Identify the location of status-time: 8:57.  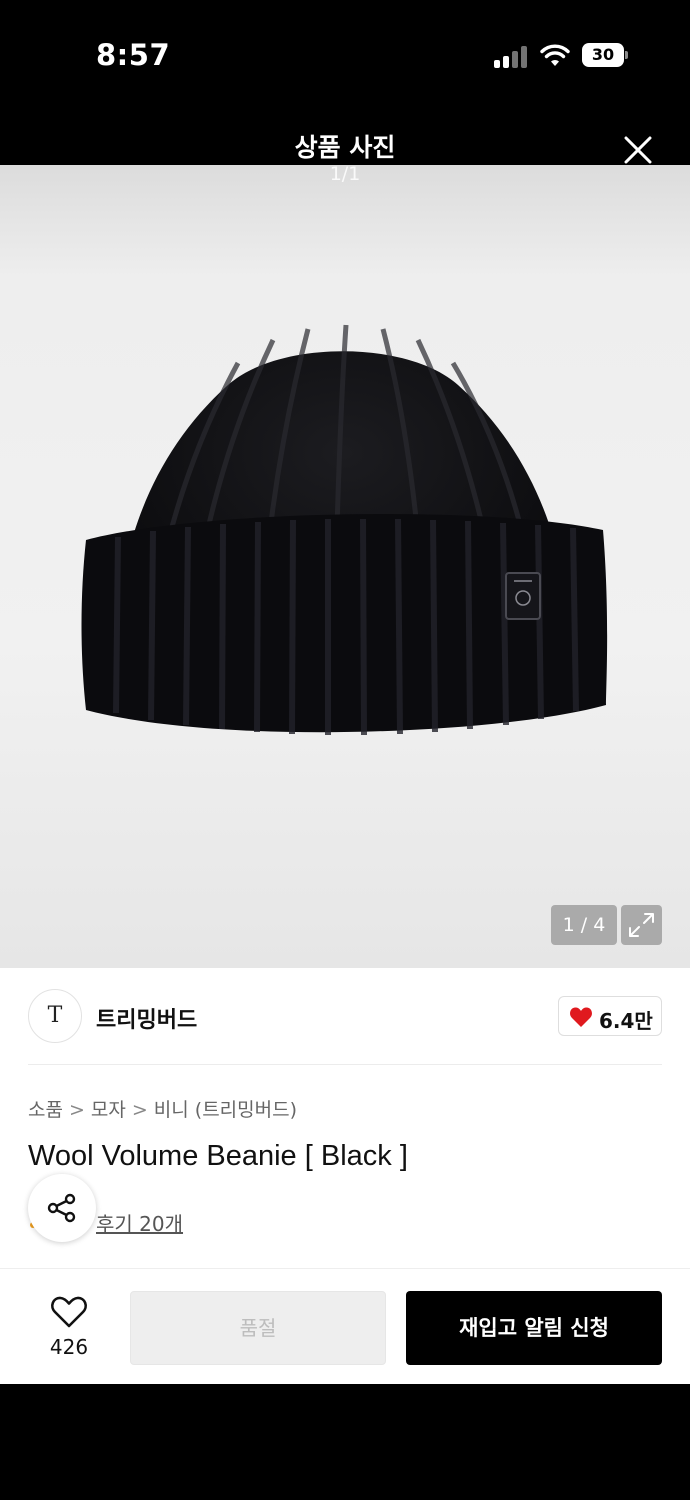
(133, 55).